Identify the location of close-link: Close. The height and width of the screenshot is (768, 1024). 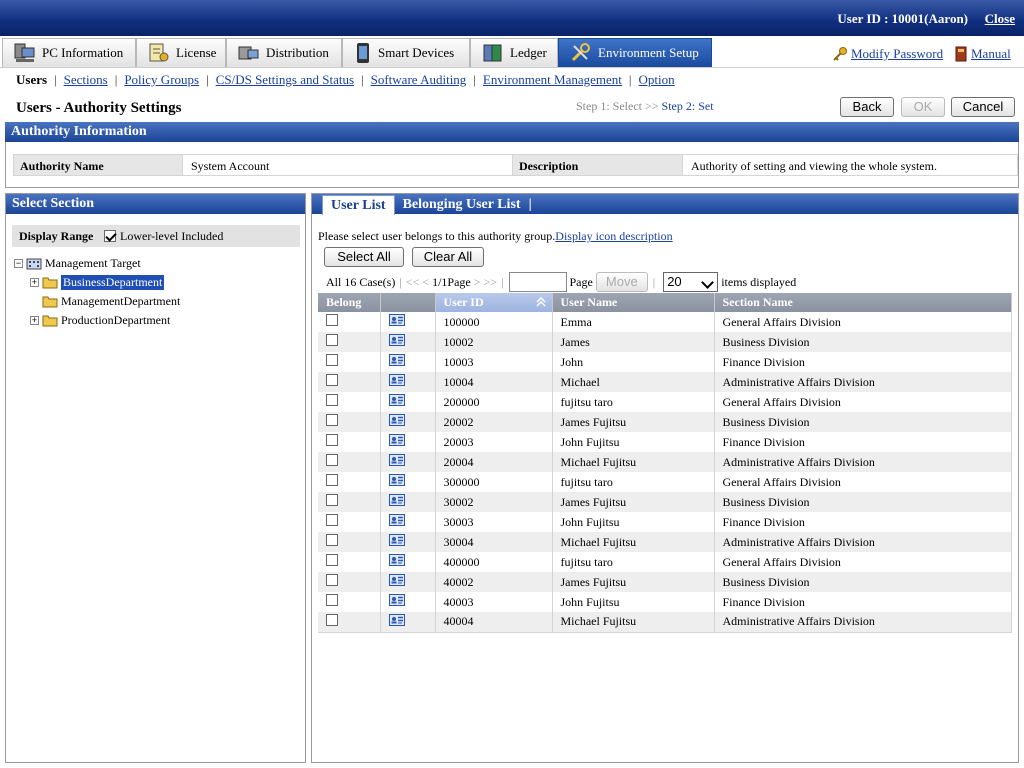
(1000, 19).